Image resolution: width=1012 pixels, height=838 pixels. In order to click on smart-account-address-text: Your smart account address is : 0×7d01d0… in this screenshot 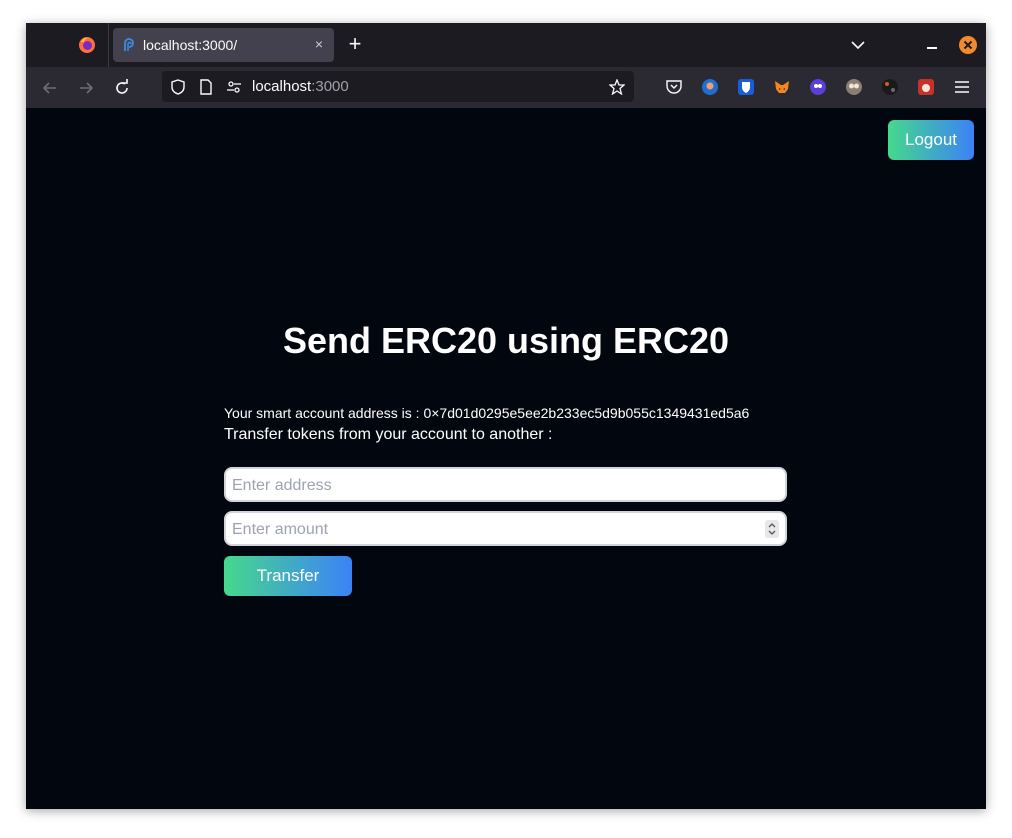, I will do `click(487, 413)`.